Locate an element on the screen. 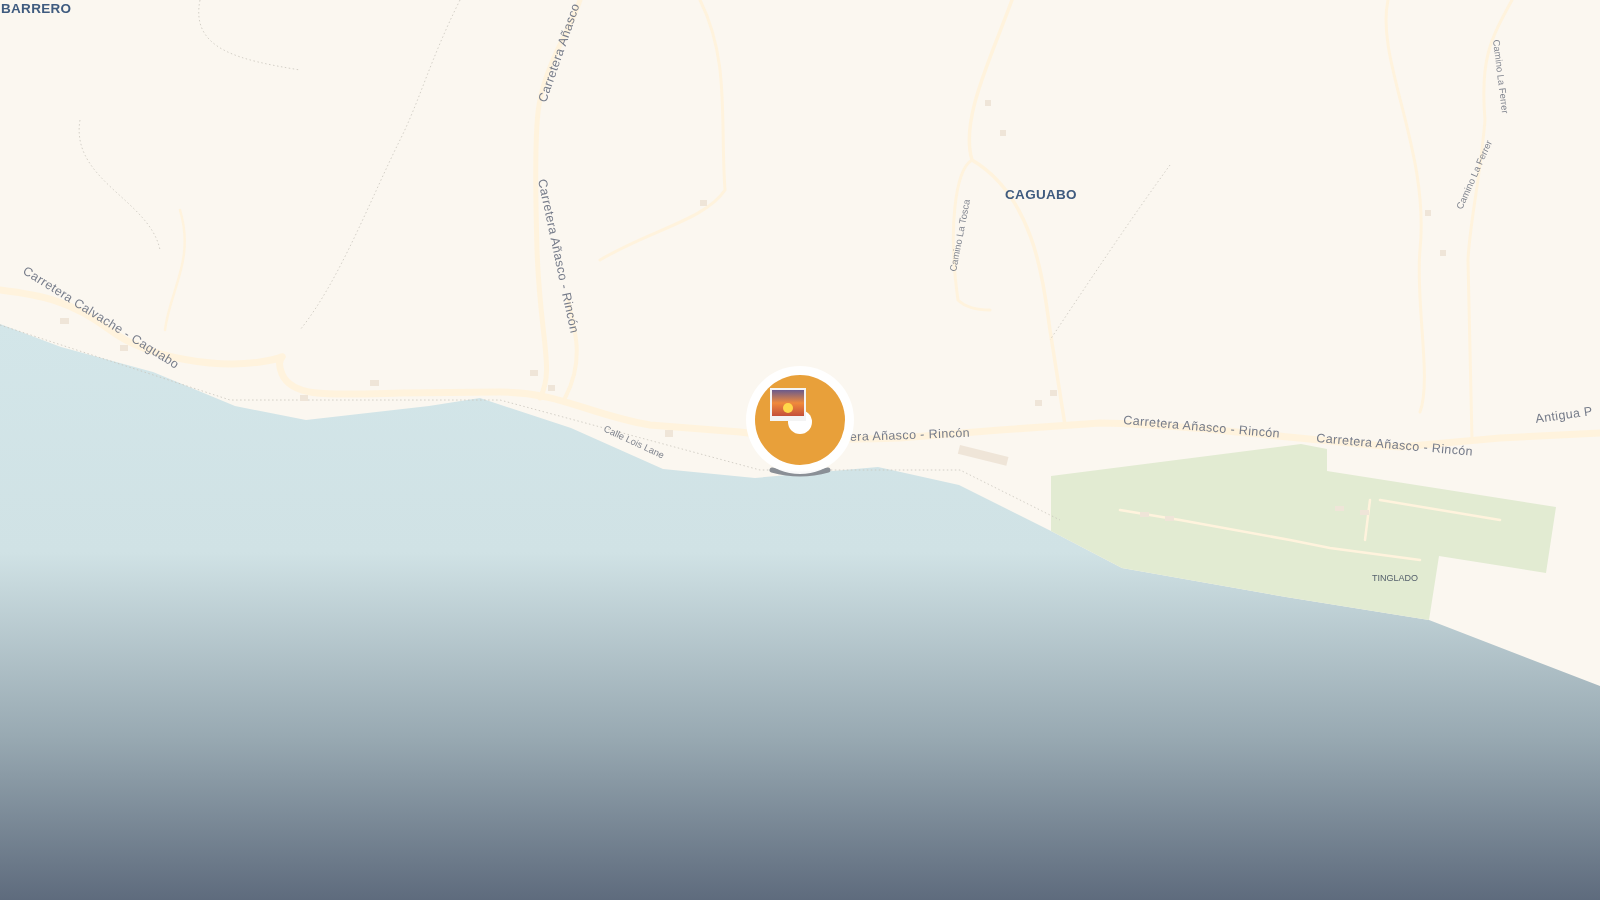 Image resolution: width=1600 pixels, height=900 pixels. road-label: era Añasco - Rincón is located at coordinates (910, 434).